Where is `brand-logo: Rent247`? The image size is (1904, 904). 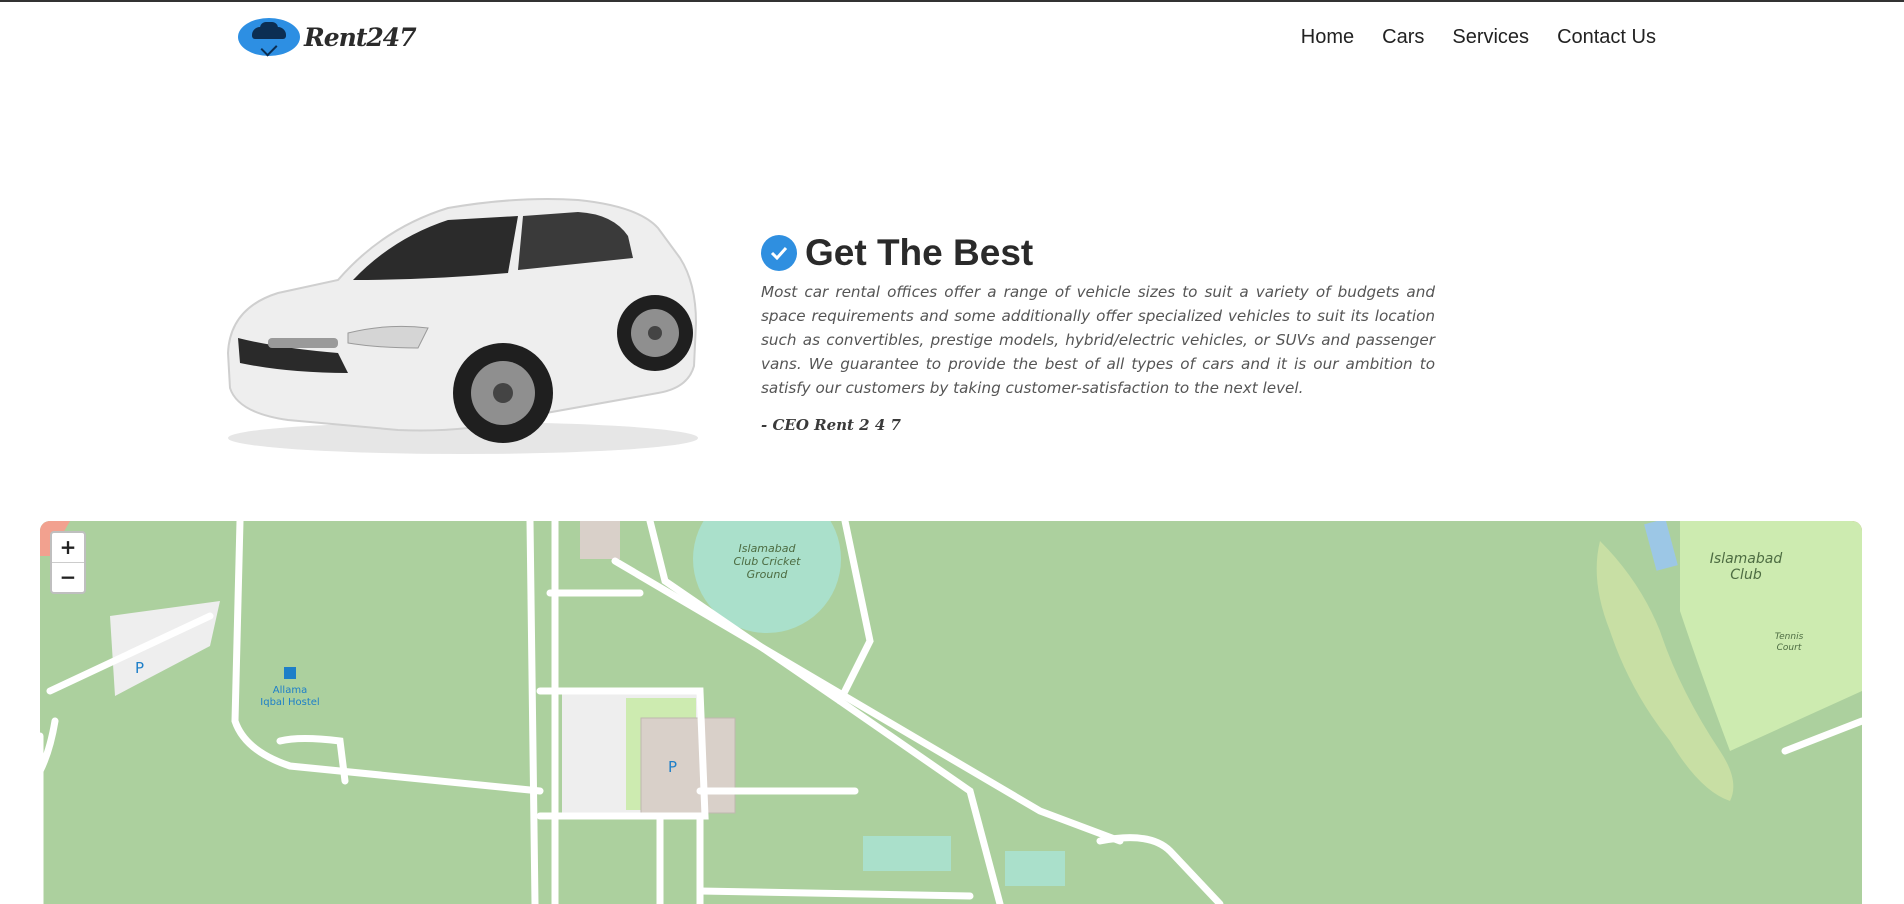
brand-logo: Rent247 is located at coordinates (327, 37).